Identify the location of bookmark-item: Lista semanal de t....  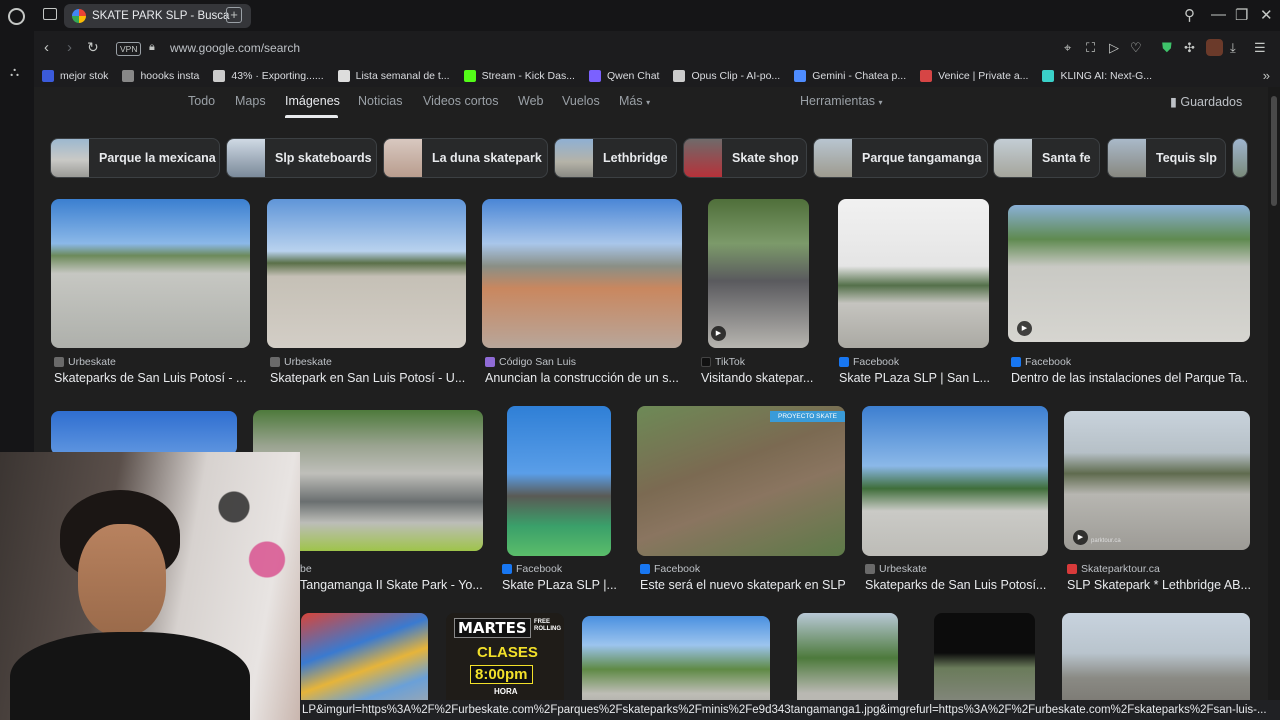
(393, 76).